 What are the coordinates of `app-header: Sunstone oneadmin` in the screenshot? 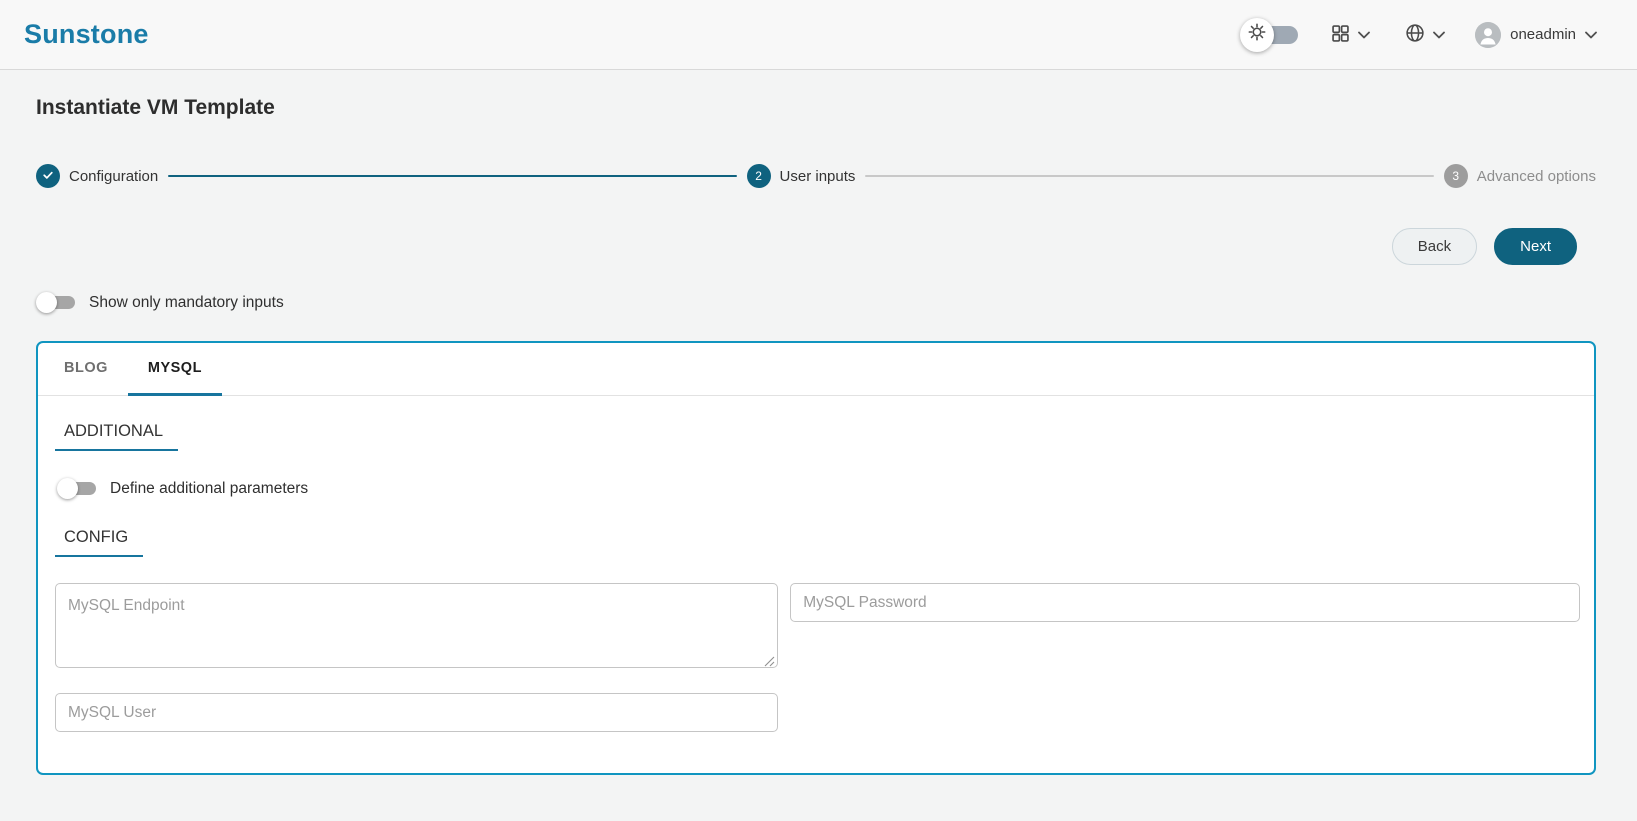 It's located at (818, 35).